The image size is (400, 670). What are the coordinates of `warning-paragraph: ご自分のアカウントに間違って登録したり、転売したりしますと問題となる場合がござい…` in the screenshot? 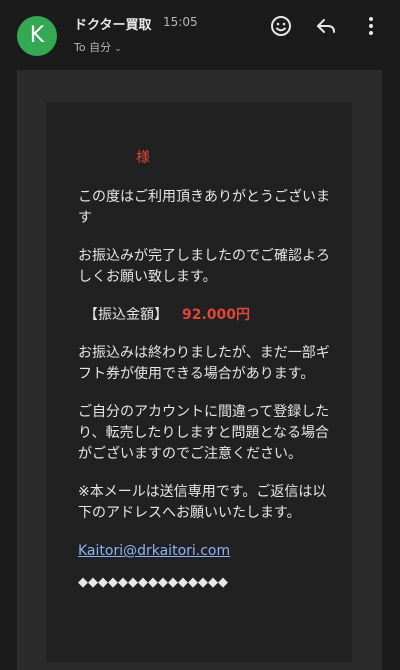 It's located at (204, 433).